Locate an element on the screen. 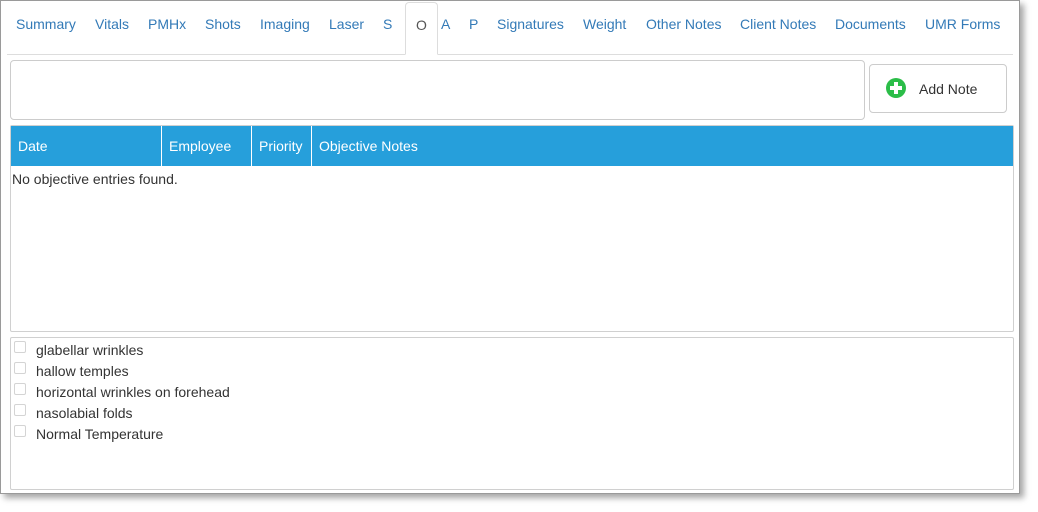 This screenshot has height=512, width=1038. tab-other-notes: Other Notes is located at coordinates (683, 24).